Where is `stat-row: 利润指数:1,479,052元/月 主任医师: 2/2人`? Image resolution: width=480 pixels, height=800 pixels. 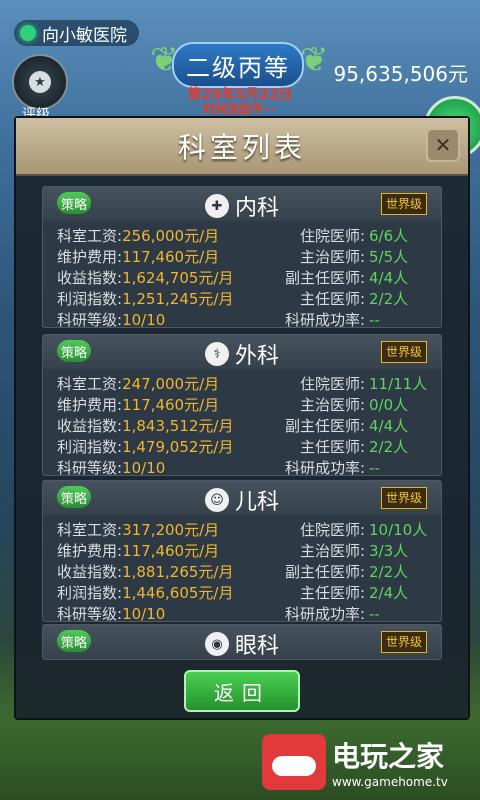
stat-row: 利润指数:1,479,052元/月 主任医师: 2/2人 is located at coordinates (233, 447).